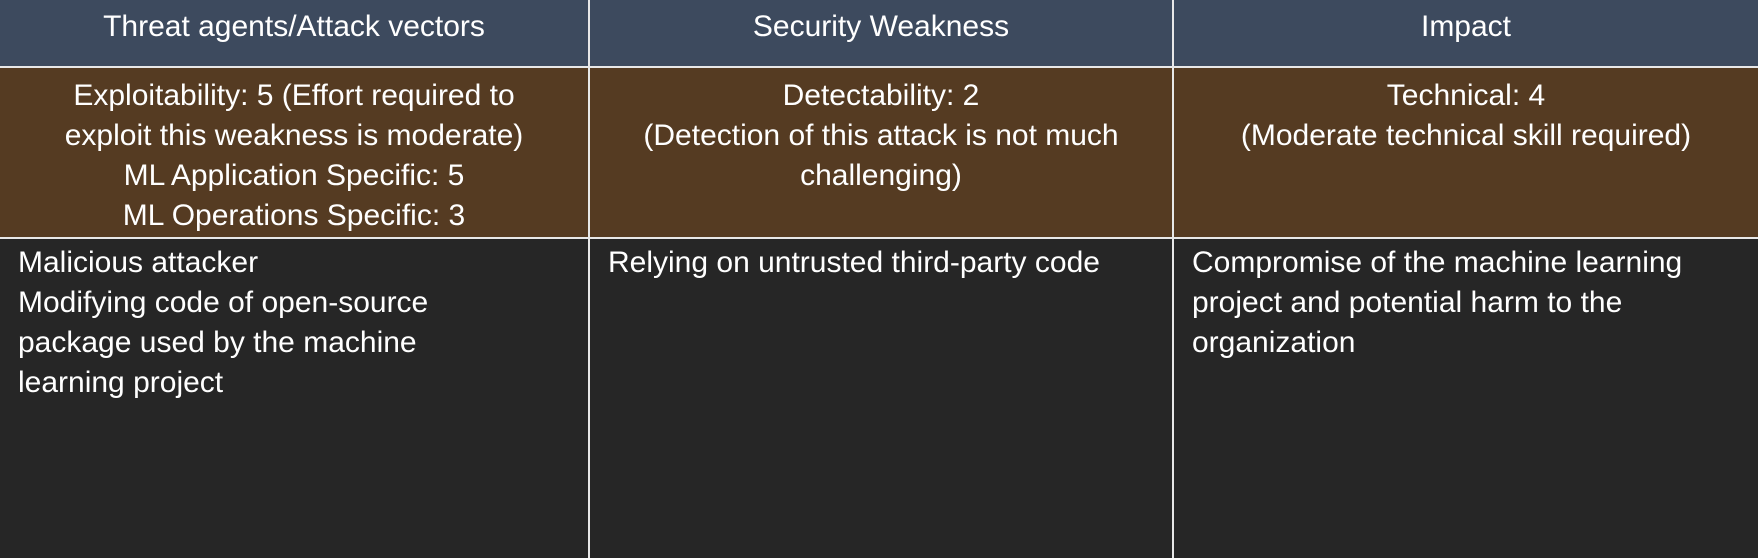 The height and width of the screenshot is (558, 1758). Describe the element at coordinates (881, 95) in the screenshot. I see `detectability-line: Detectability: 2` at that location.